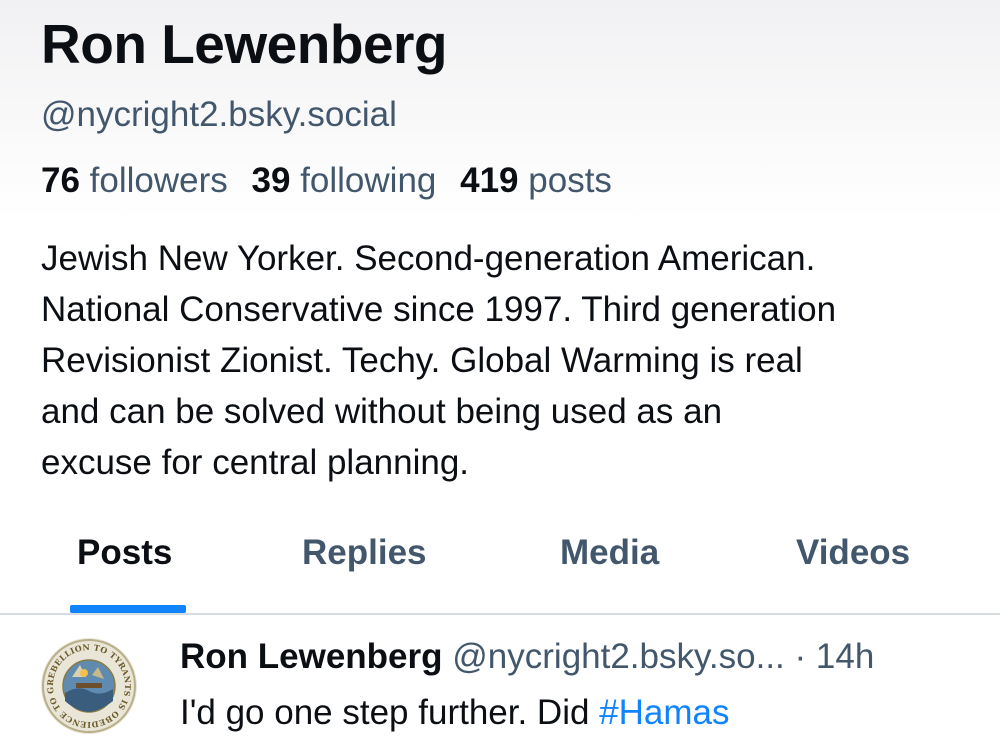 The image size is (1000, 746). I want to click on following-link: 39 following, so click(344, 180).